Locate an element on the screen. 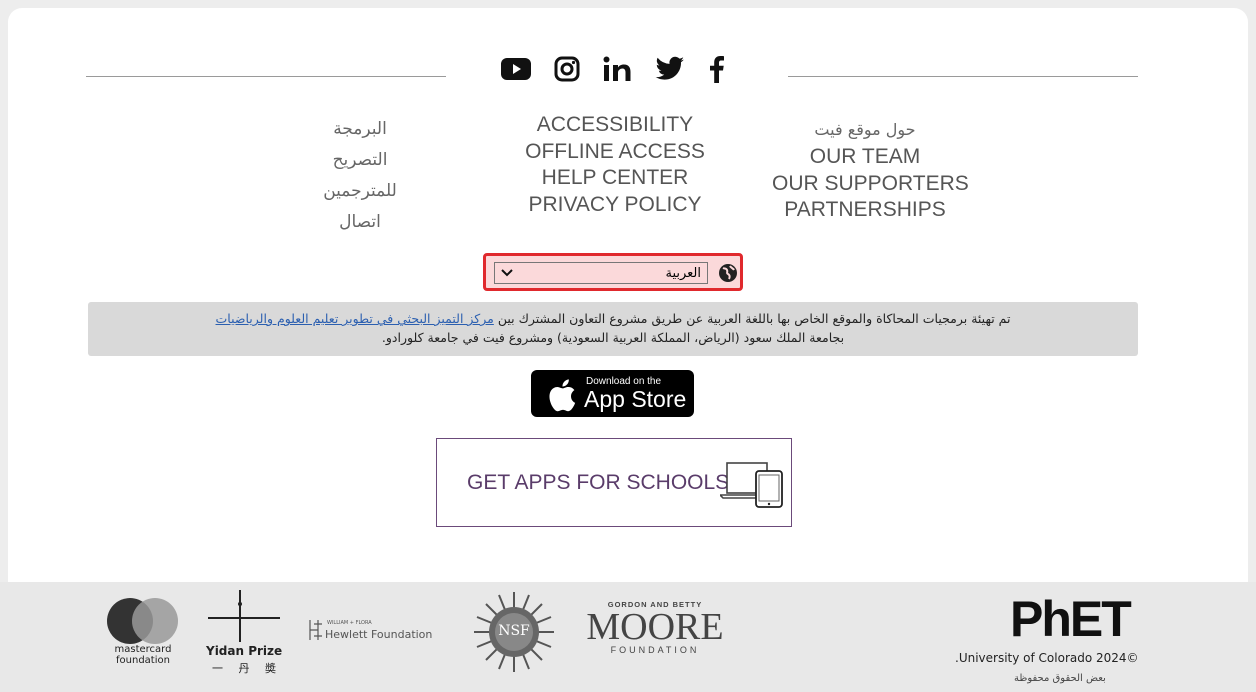  links-column-dev: البرمجة التصريح للمترجمين اتصال is located at coordinates (360, 176).